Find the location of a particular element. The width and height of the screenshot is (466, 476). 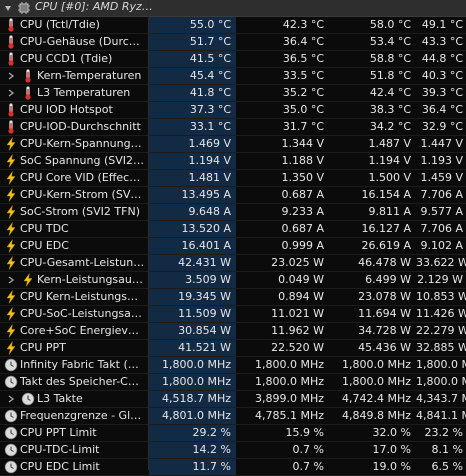

value-min: 15.9 % is located at coordinates (304, 432).